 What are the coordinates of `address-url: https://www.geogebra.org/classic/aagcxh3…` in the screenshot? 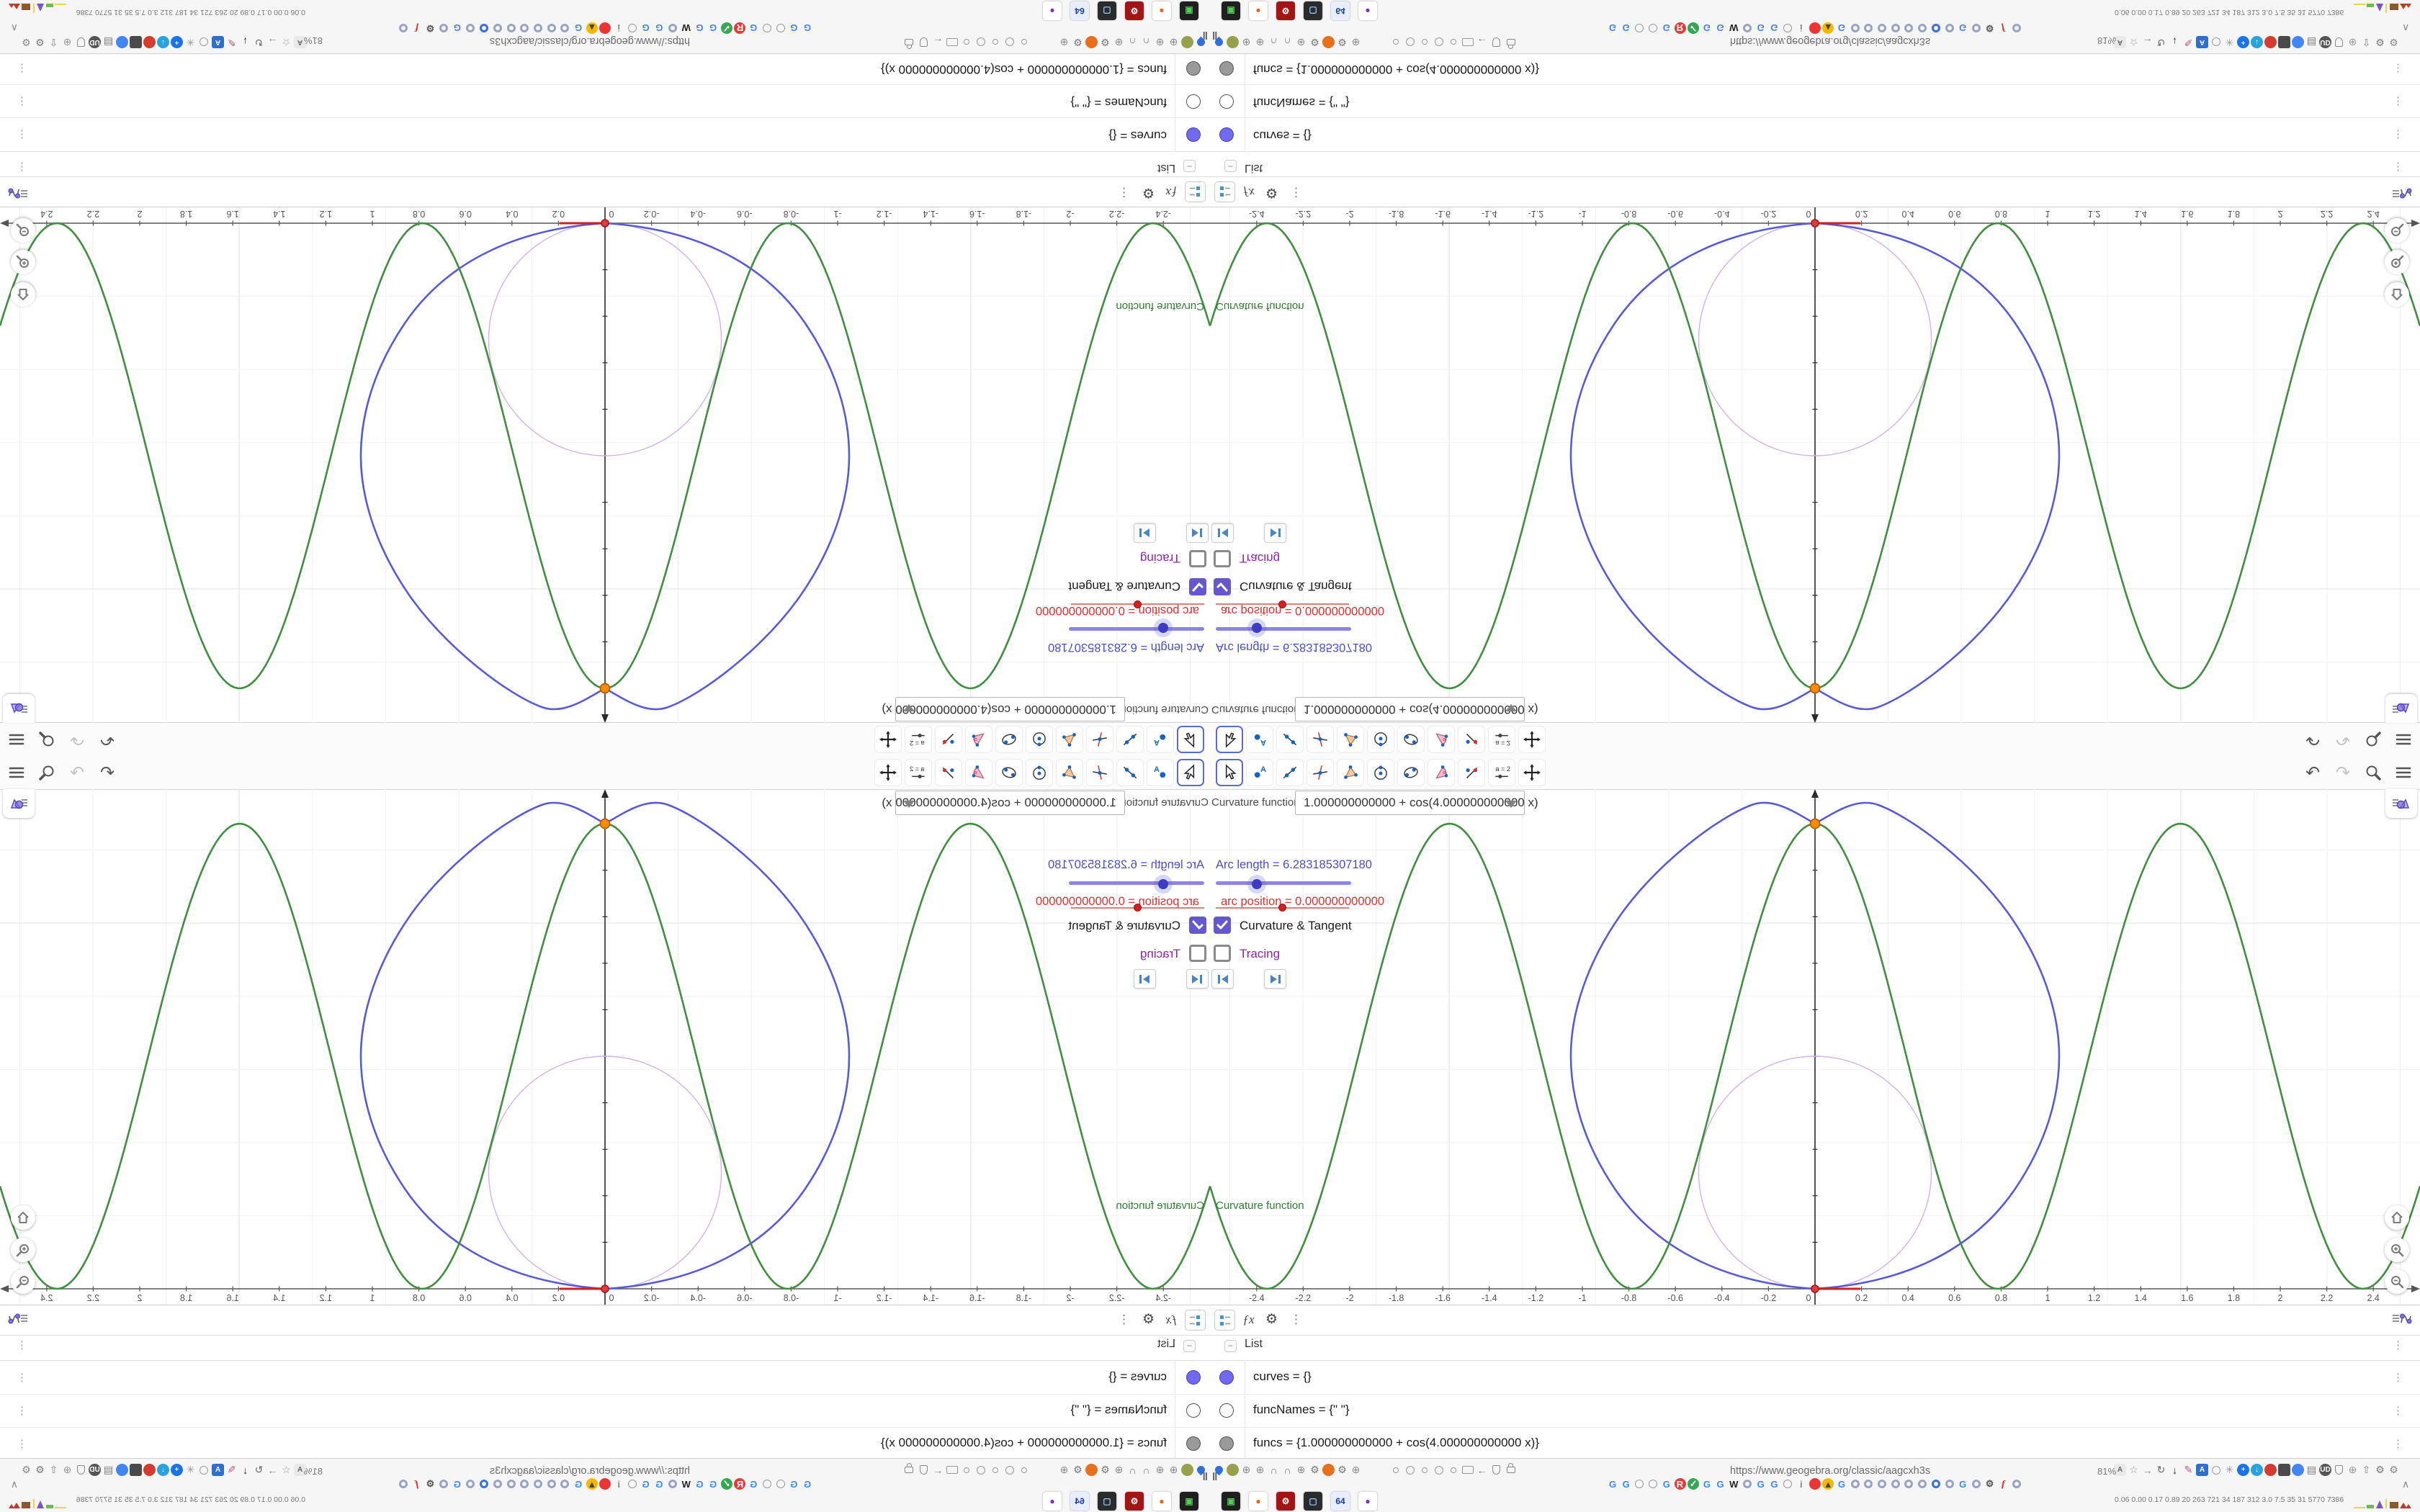 It's located at (590, 41).